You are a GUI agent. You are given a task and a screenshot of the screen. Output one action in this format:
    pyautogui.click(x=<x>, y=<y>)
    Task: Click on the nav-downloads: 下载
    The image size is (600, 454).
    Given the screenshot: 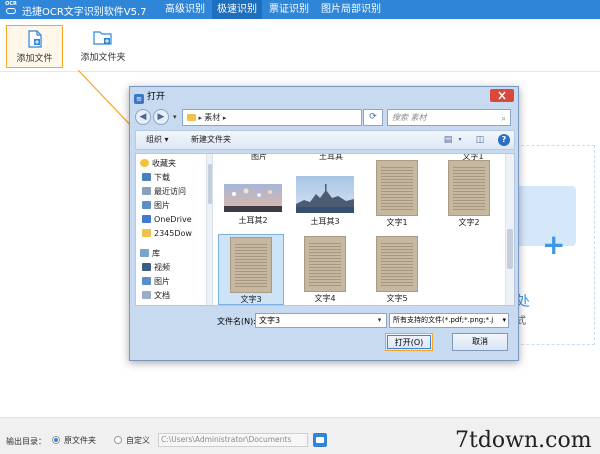 What is the action you would take?
    pyautogui.click(x=156, y=178)
    